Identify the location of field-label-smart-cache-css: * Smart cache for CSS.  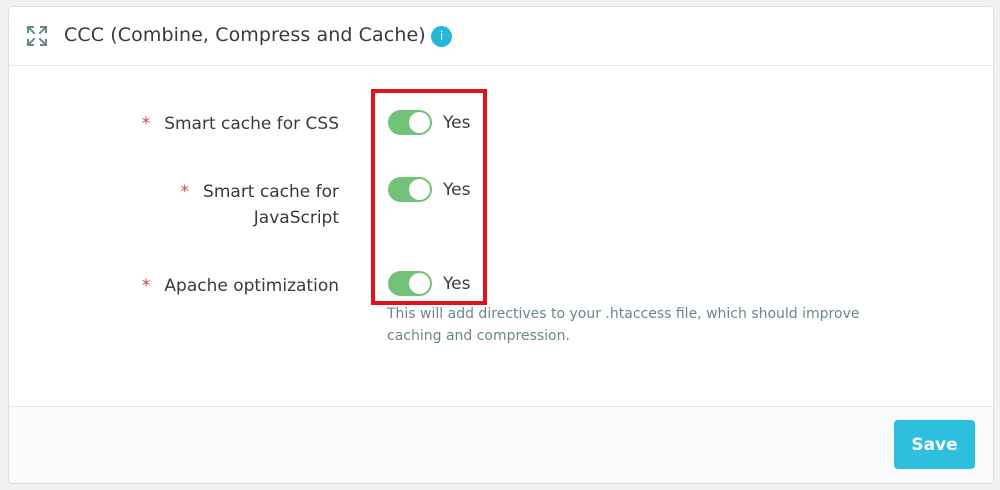
(174, 124).